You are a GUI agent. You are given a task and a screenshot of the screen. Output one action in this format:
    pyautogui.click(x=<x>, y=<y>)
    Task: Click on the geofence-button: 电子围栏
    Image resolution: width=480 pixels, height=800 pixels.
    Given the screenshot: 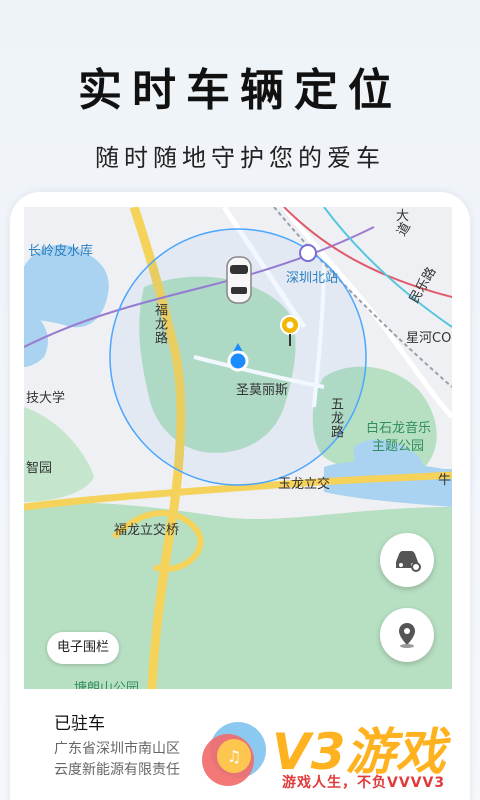 What is the action you would take?
    pyautogui.click(x=83, y=648)
    